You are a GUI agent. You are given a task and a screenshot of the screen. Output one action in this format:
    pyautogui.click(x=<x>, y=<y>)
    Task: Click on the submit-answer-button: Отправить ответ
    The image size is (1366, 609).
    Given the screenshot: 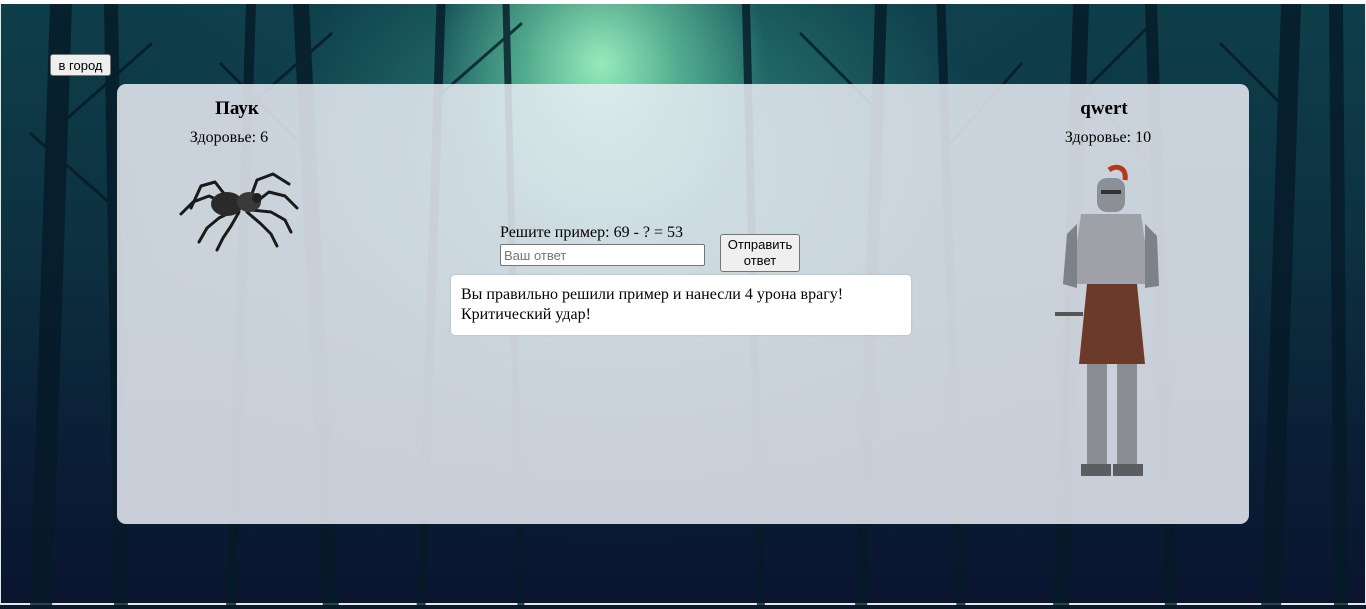 What is the action you would take?
    pyautogui.click(x=760, y=253)
    